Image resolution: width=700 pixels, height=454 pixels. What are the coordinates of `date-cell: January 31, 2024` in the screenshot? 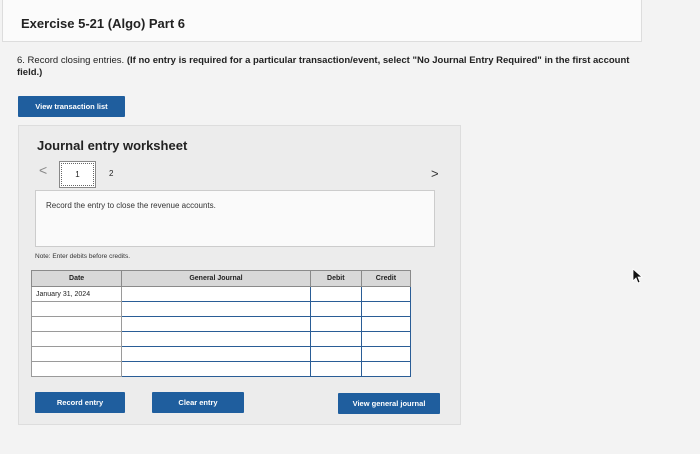 It's located at (76, 294).